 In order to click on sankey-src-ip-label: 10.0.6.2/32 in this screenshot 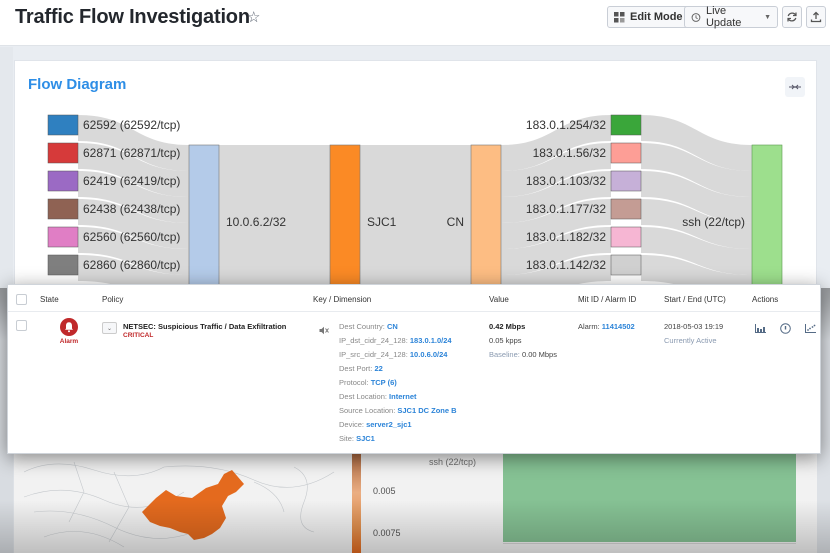, I will do `click(256, 222)`.